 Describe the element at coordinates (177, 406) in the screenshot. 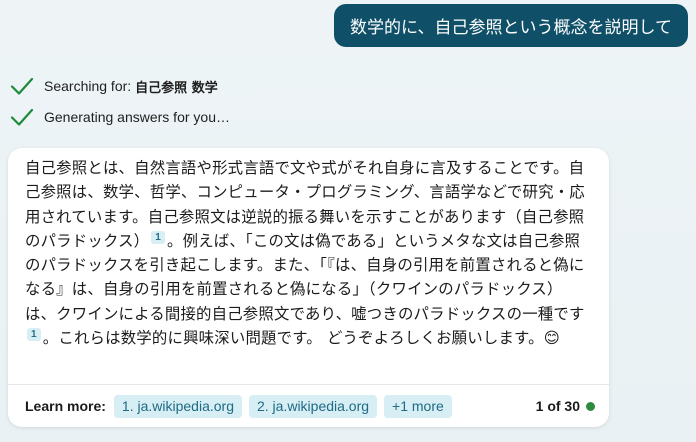

I see `source-link: 1. ja.wikipedia.org` at that location.